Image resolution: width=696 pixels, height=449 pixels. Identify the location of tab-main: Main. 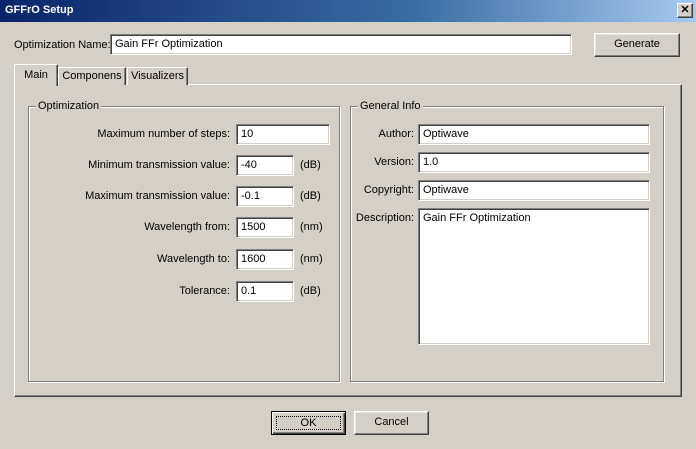
(36, 75).